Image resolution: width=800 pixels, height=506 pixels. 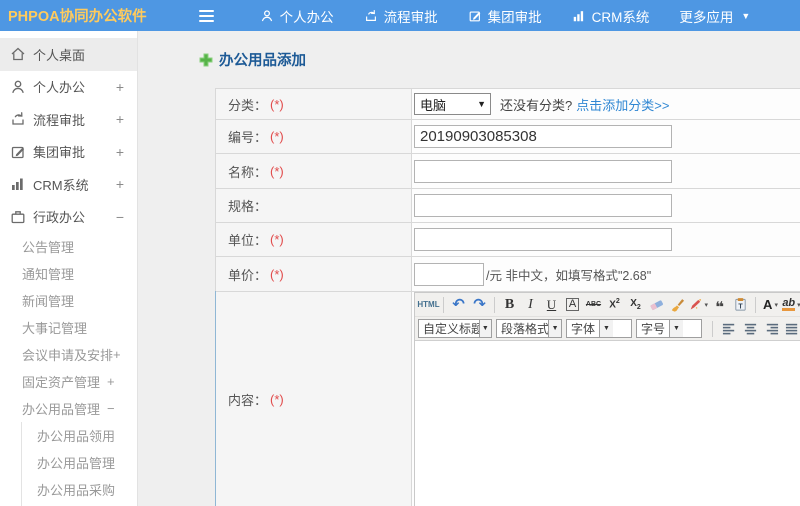 I want to click on topnav-item: 更多应用 ▼, so click(x=714, y=15).